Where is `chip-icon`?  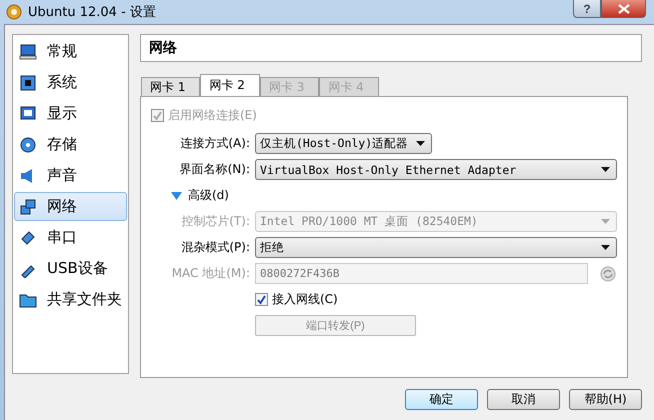 chip-icon is located at coordinates (28, 83).